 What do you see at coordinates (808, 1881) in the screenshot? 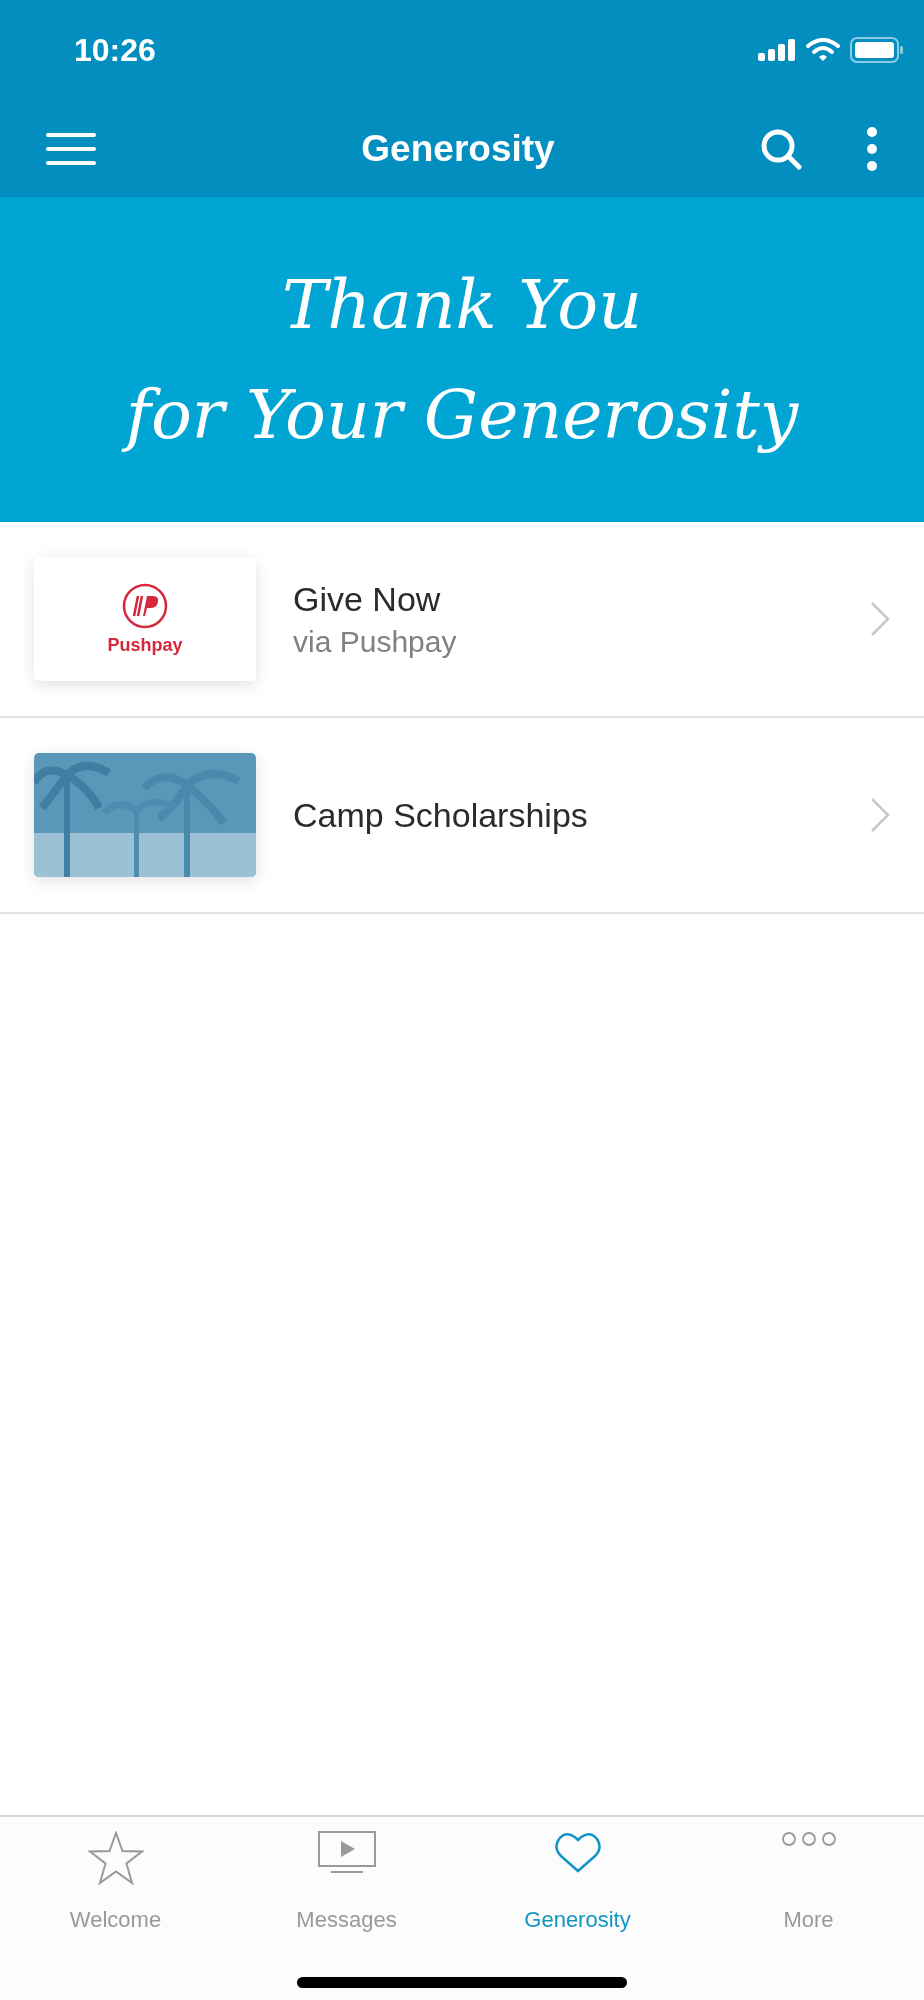
I see `tab: More` at bounding box center [808, 1881].